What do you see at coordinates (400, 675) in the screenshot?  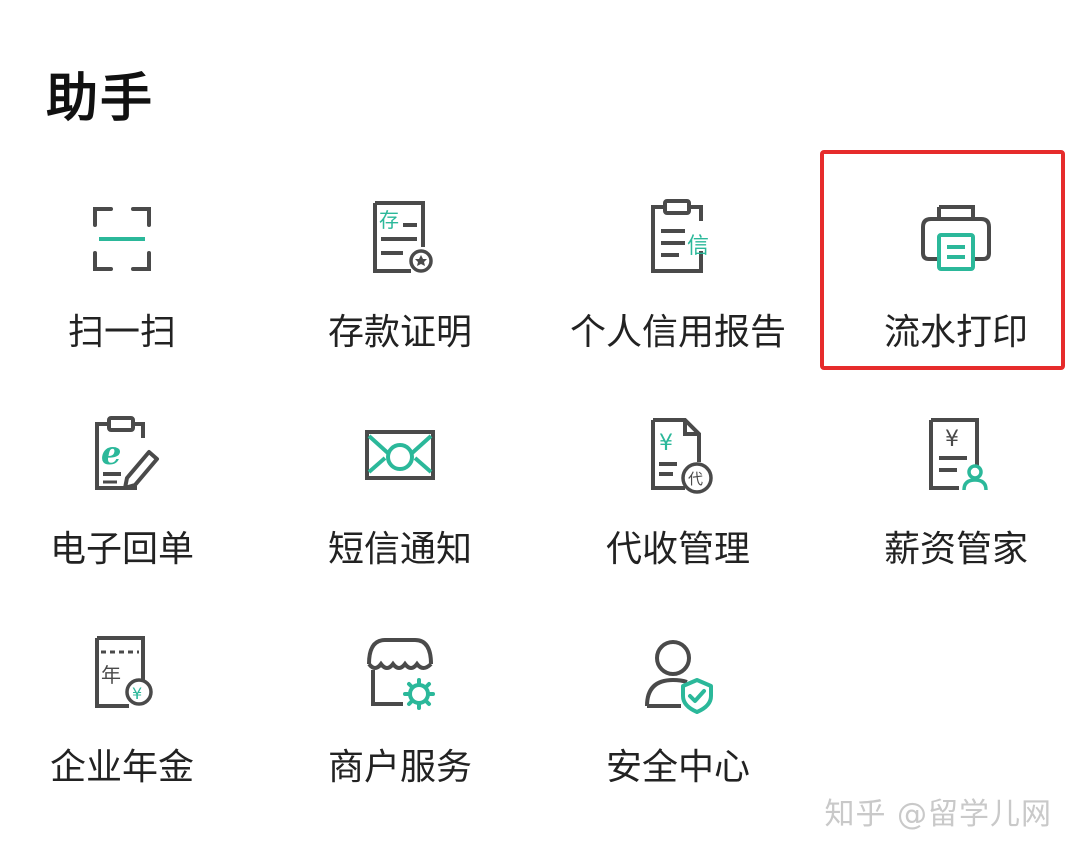 I see `merchant-service-icon` at bounding box center [400, 675].